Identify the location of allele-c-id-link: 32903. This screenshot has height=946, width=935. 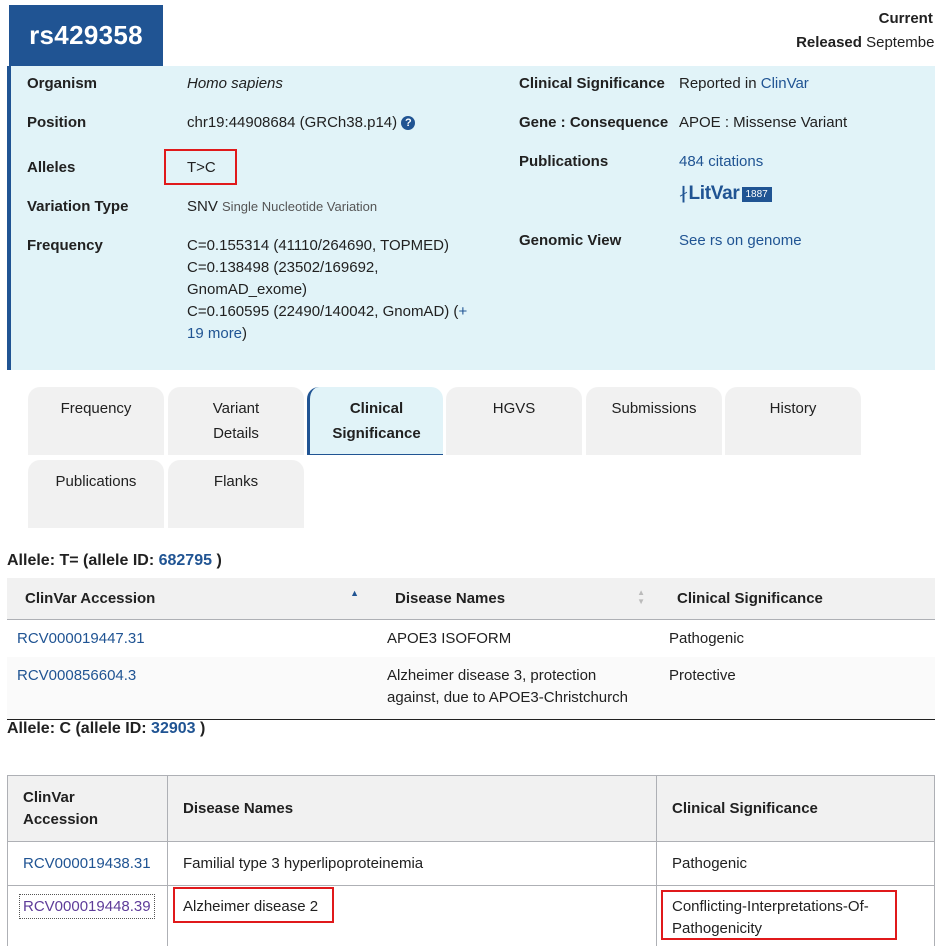
(173, 728).